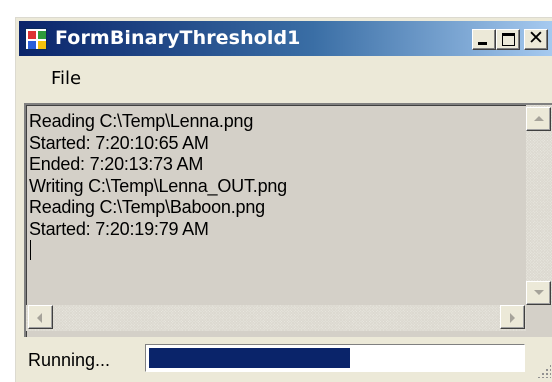 The width and height of the screenshot is (552, 382). What do you see at coordinates (36, 39) in the screenshot?
I see `app-icon` at bounding box center [36, 39].